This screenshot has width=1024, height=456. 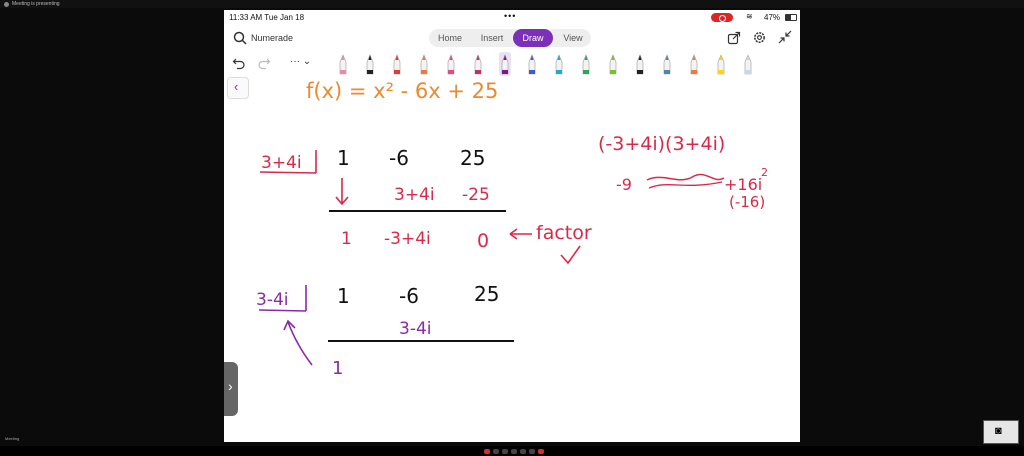 I want to click on coef-1-a: 1, so click(x=343, y=158).